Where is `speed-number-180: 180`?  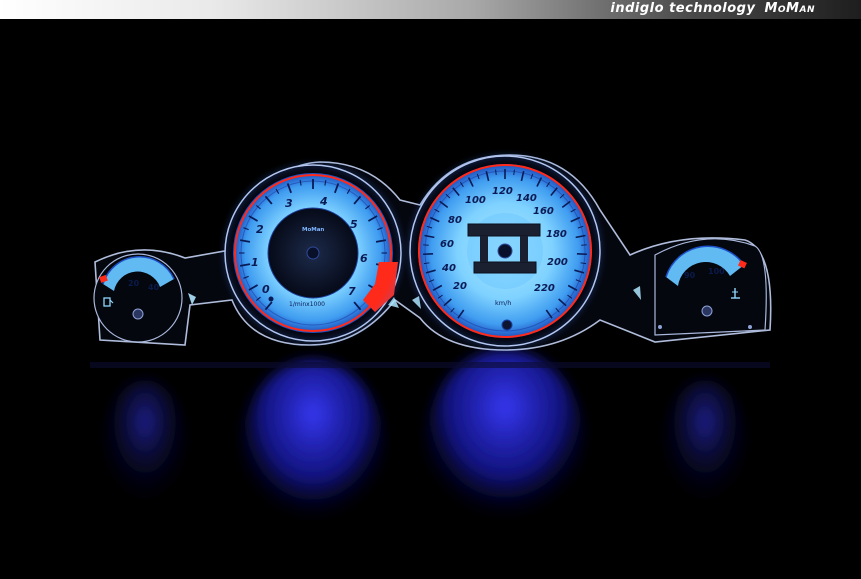
speed-number-180: 180 is located at coordinates (556, 234).